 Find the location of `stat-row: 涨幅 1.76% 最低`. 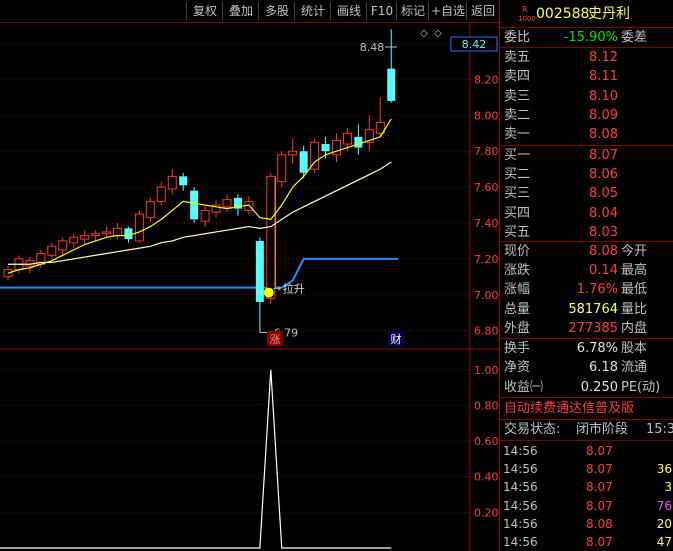

stat-row: 涨幅 1.76% 最低 is located at coordinates (586, 289).